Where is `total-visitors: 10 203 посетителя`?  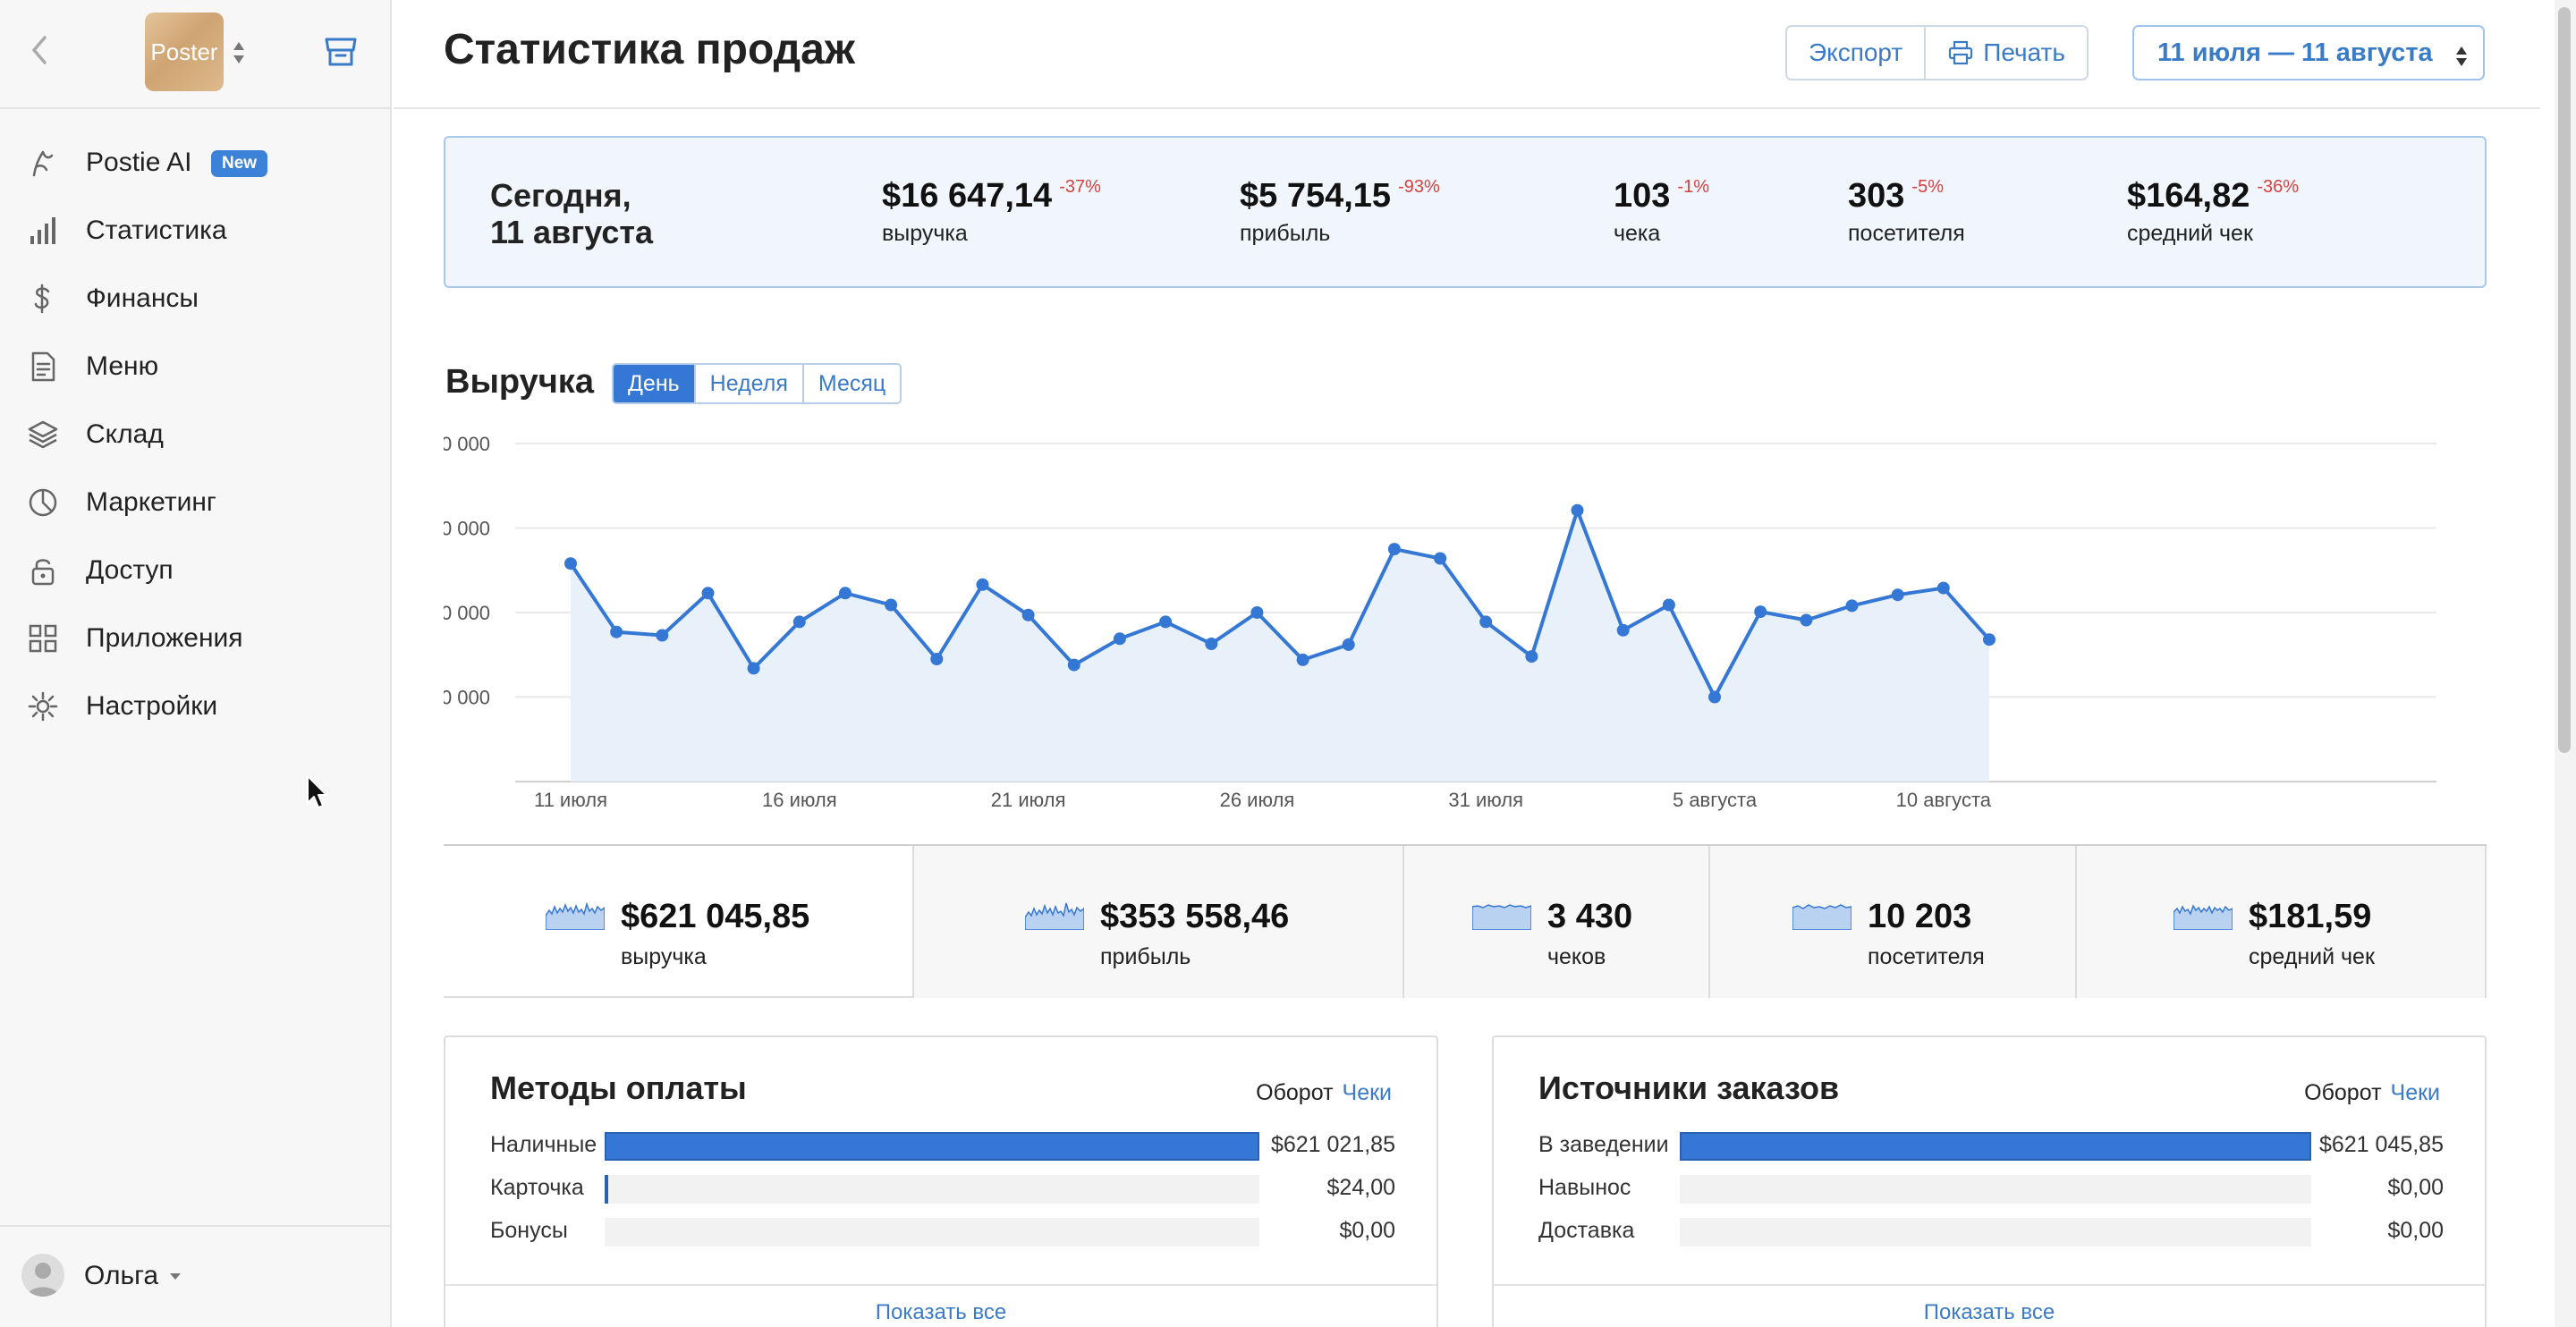 total-visitors: 10 203 посетителя is located at coordinates (1893, 922).